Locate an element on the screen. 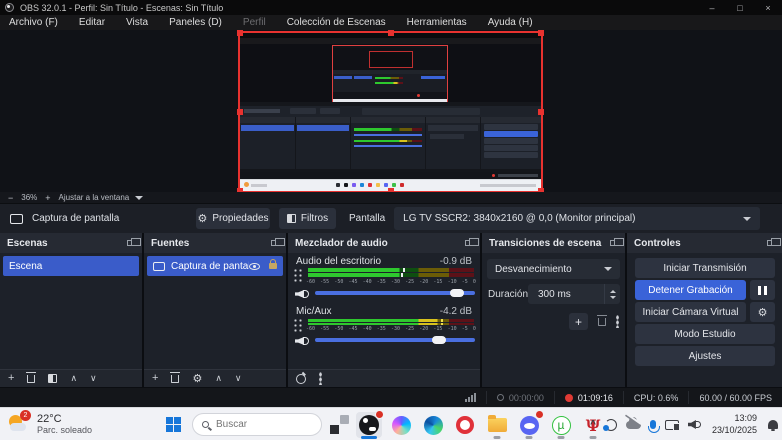 This screenshot has height=440, width=782. taskbar-utorrent-icon: µ is located at coordinates (561, 425).